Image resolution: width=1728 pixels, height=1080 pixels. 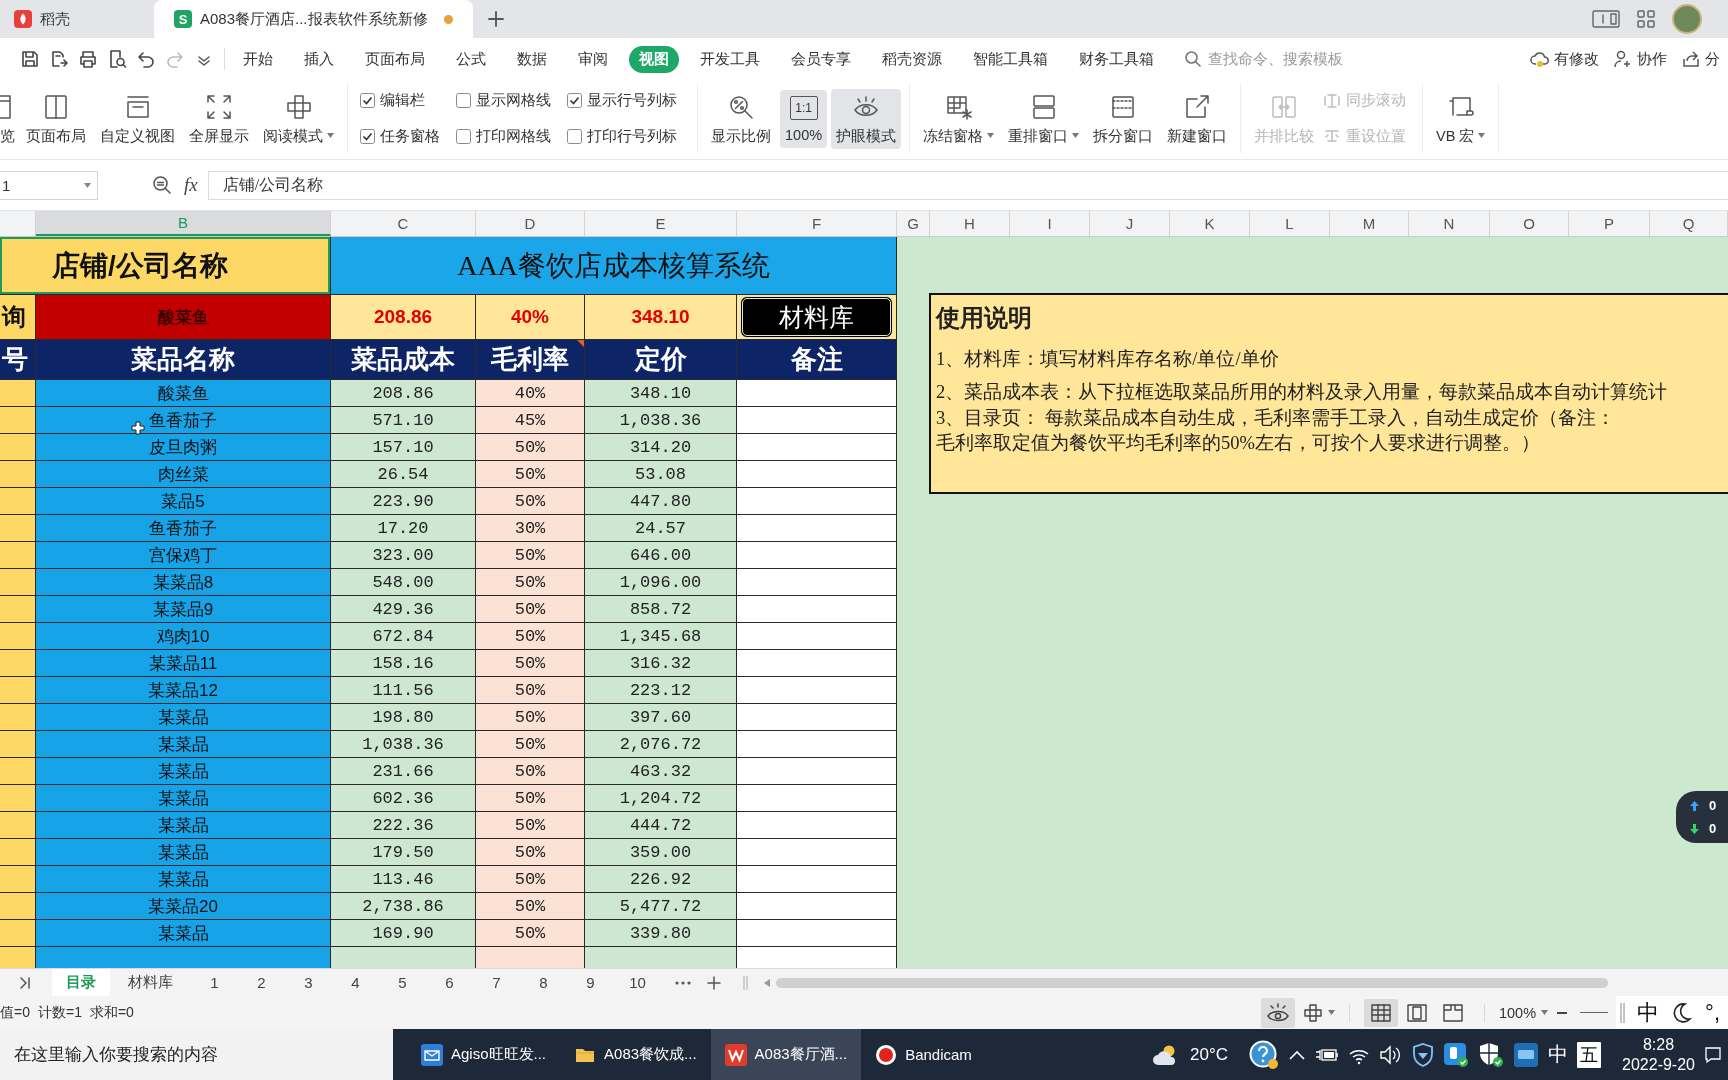 What do you see at coordinates (912, 59) in the screenshot?
I see `menu-tab: 稻壳资源` at bounding box center [912, 59].